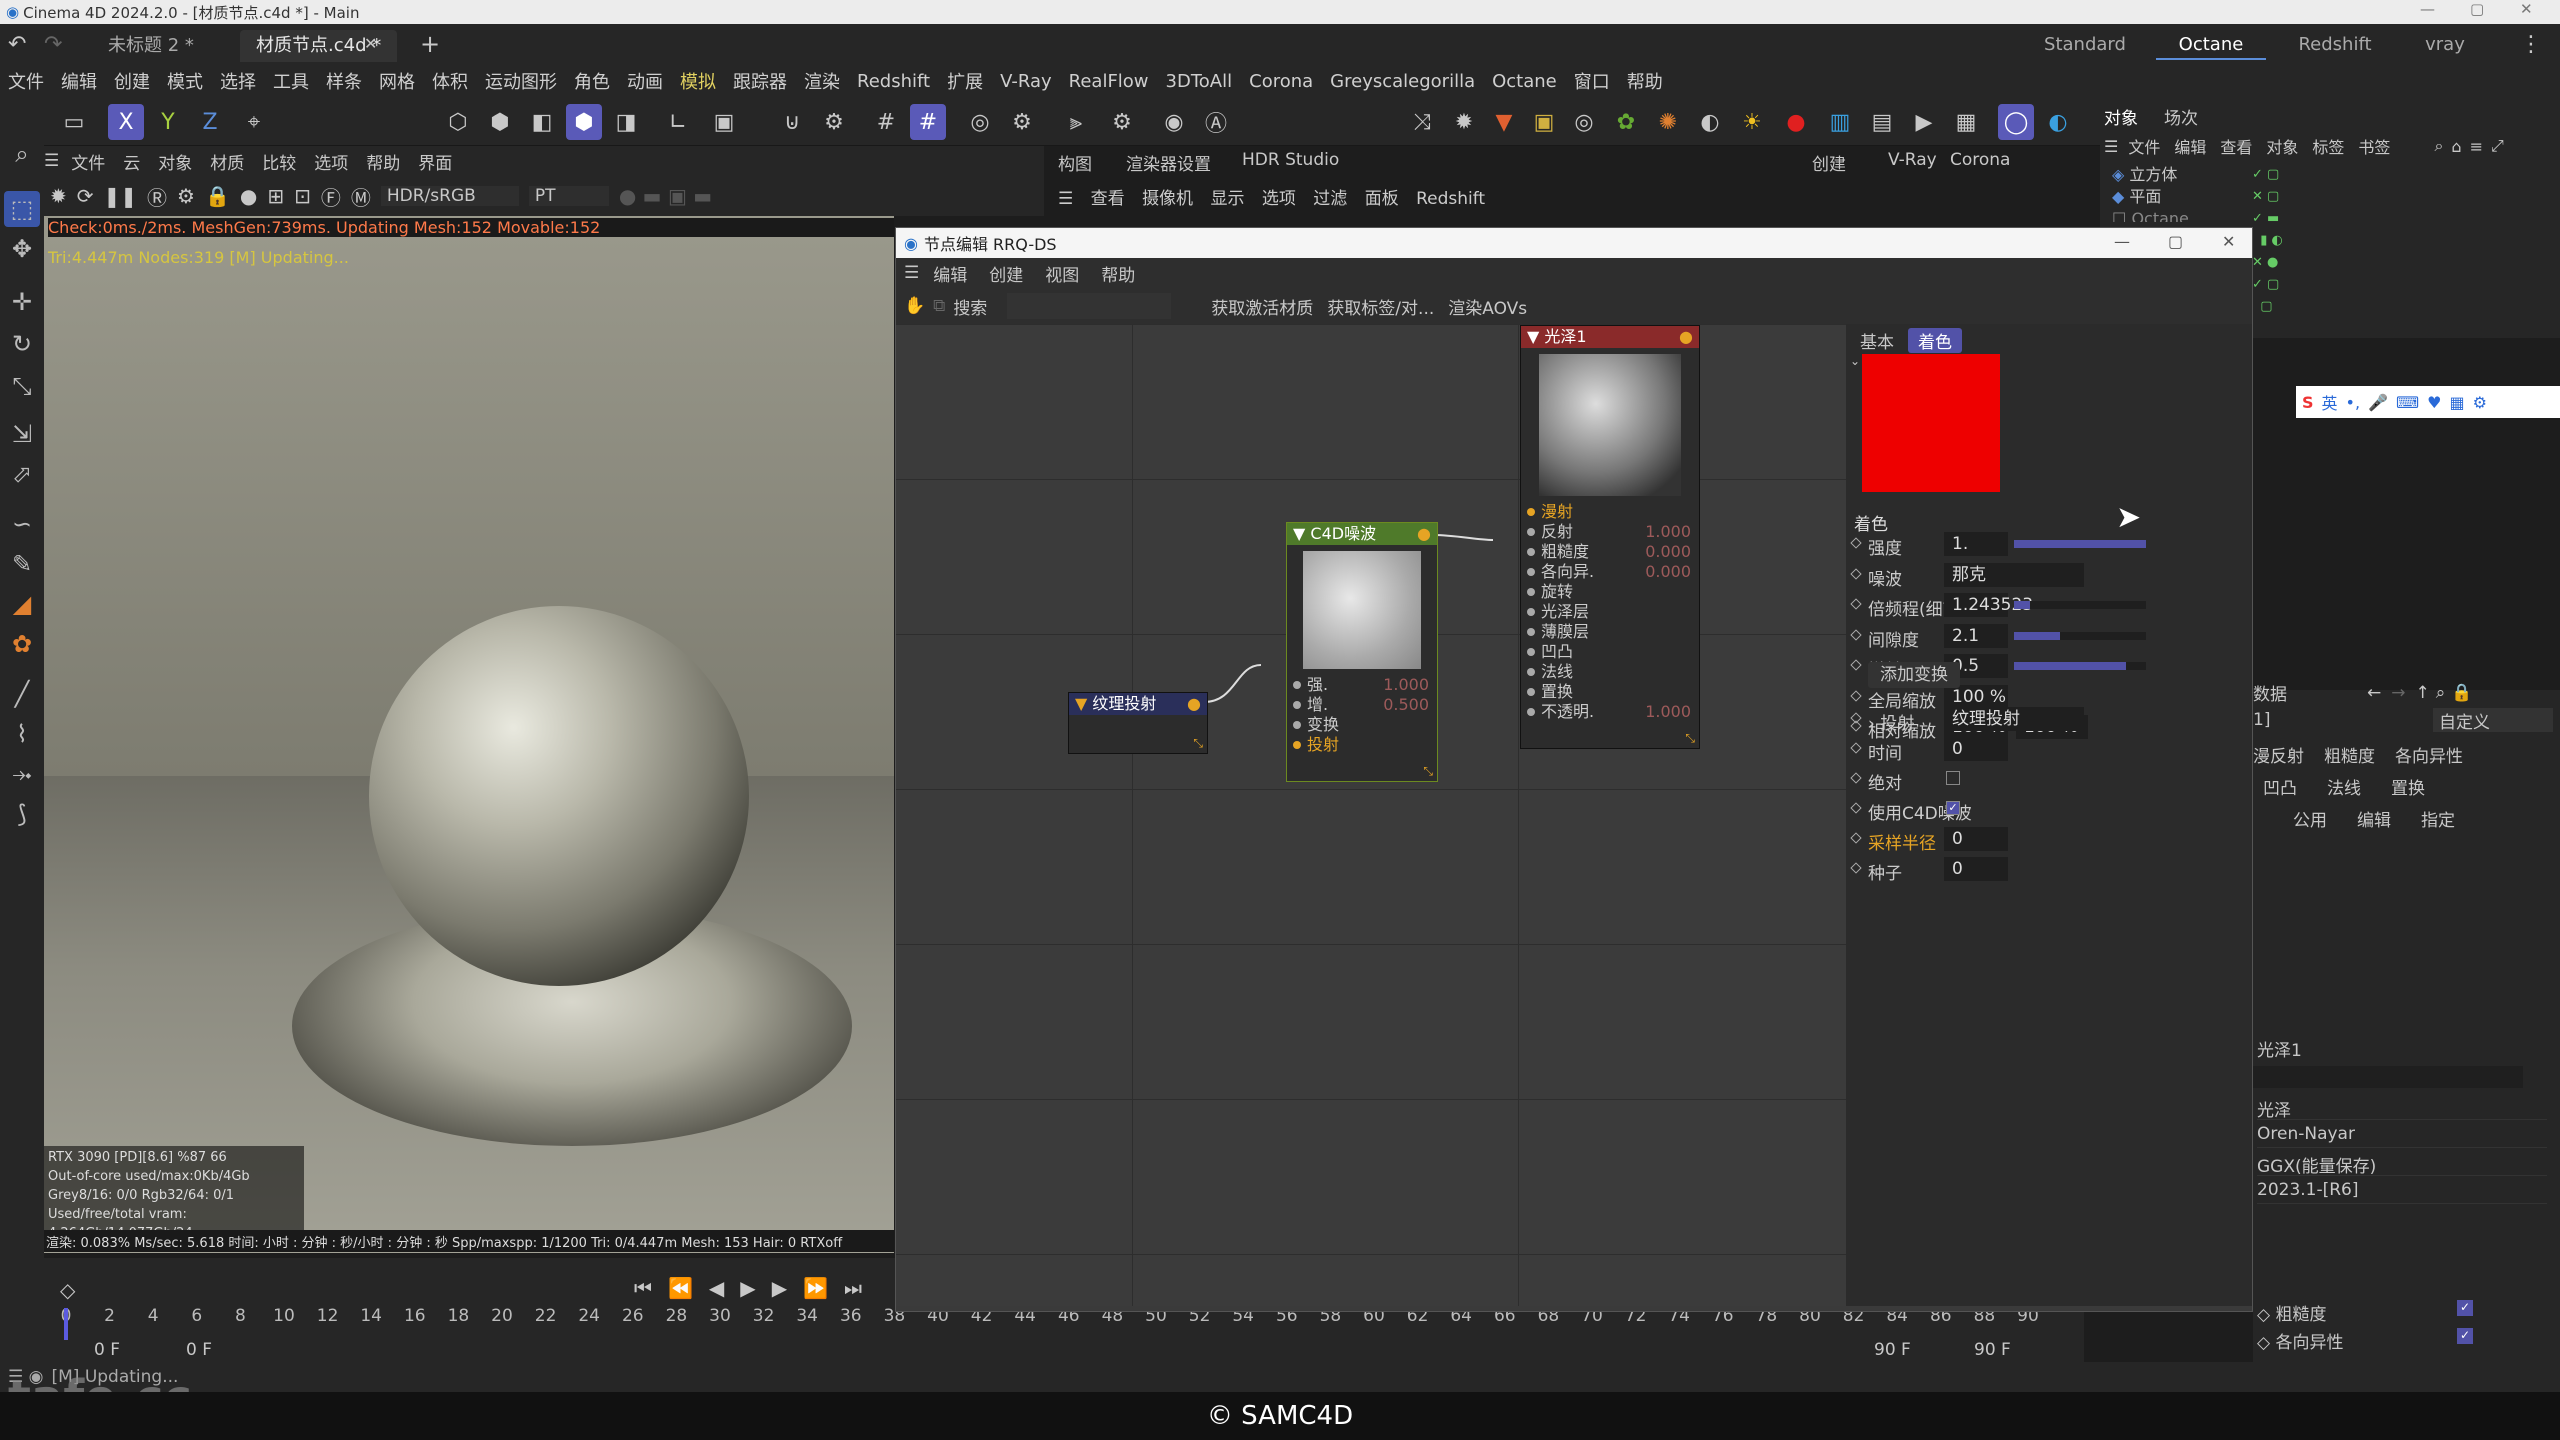 The width and height of the screenshot is (2560, 1440). I want to click on attr-btn-assign: 指定, so click(2438, 818).